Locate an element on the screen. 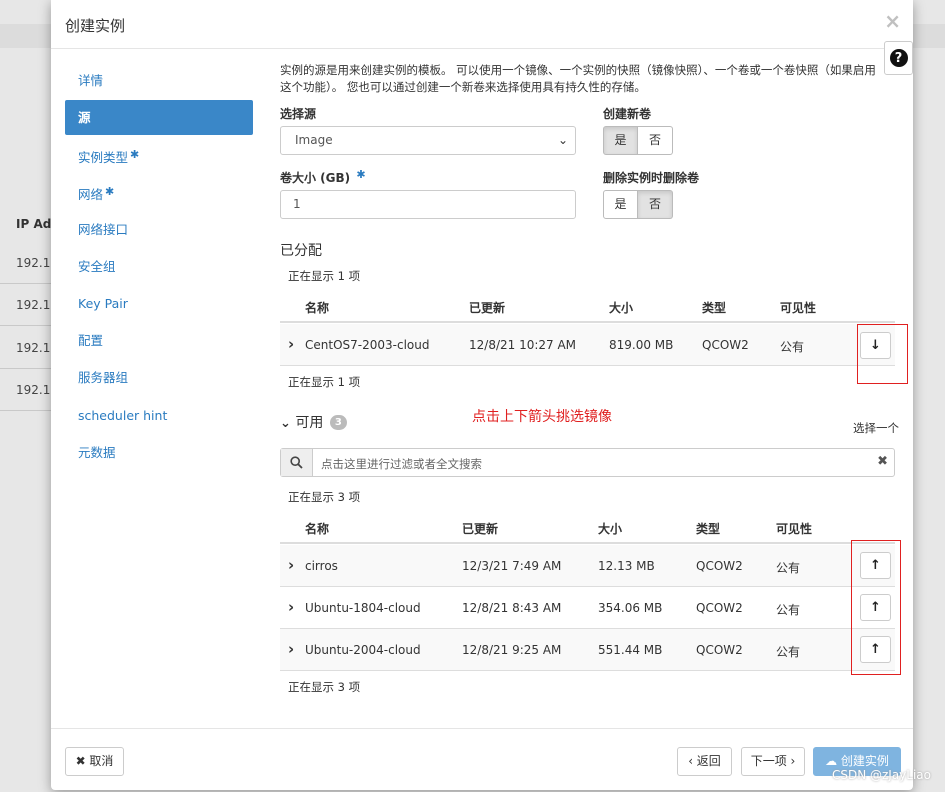 This screenshot has height=792, width=945. sidebar-item-scheduler-hint: scheduler hint is located at coordinates (159, 415).